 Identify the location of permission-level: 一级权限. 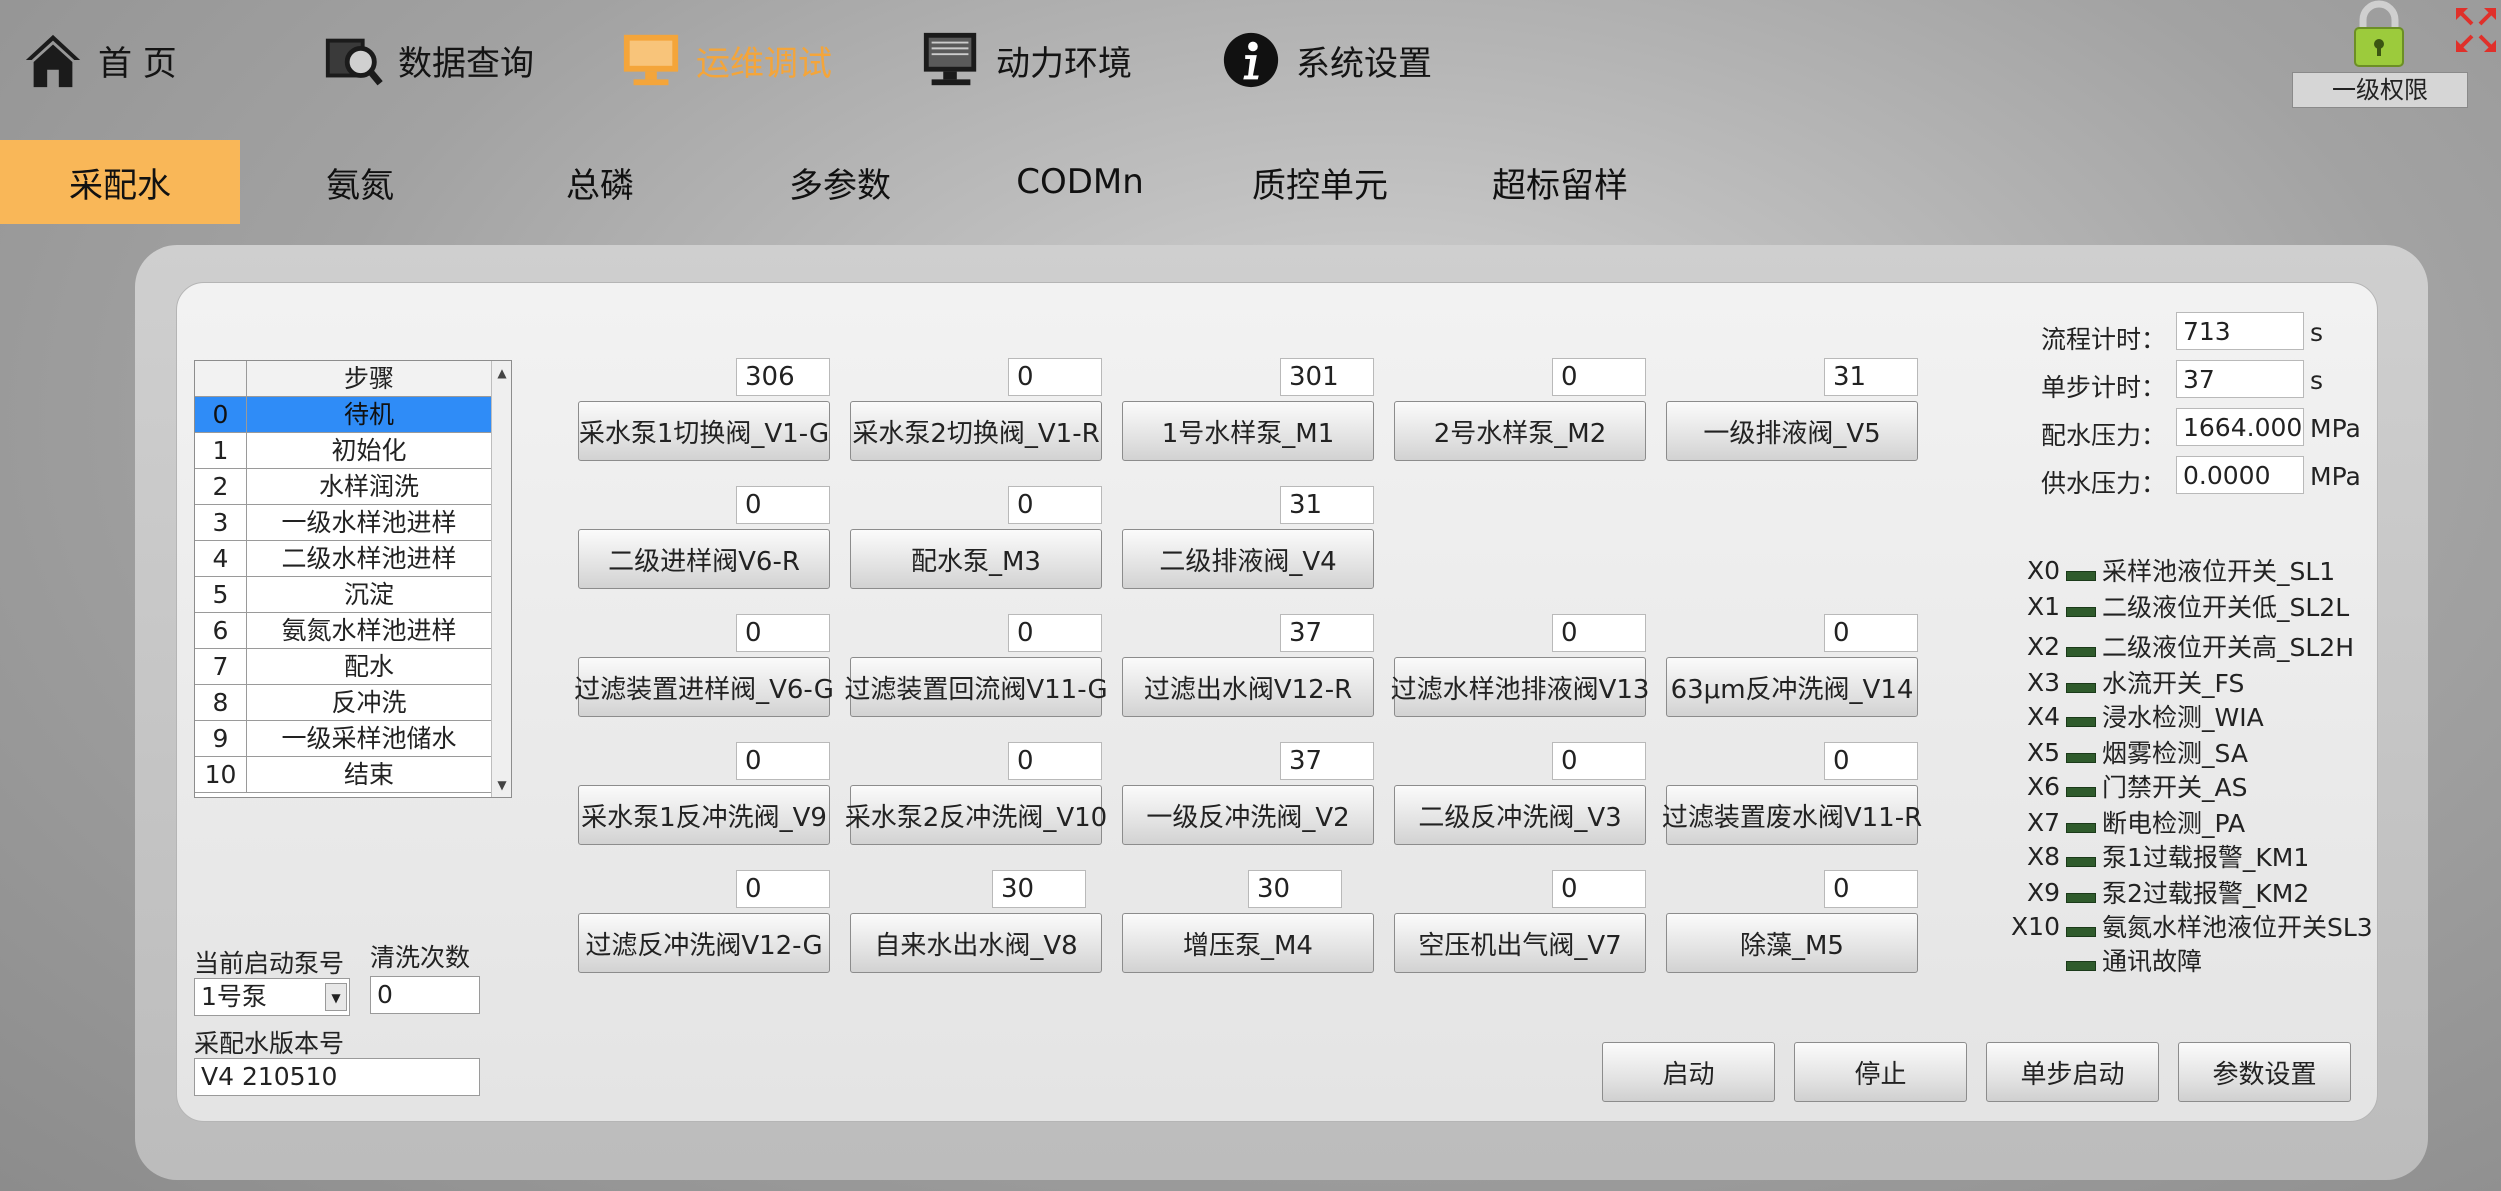
(2380, 90).